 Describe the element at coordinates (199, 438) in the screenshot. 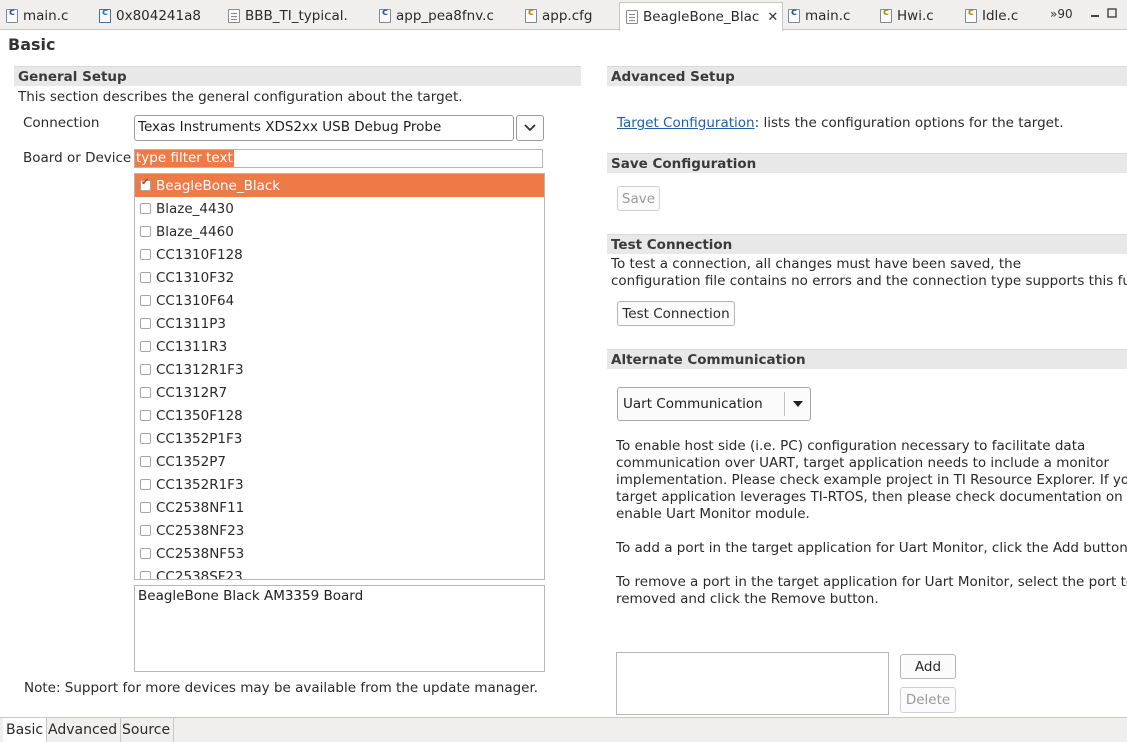

I see `device-name: CC1352P1F3` at that location.